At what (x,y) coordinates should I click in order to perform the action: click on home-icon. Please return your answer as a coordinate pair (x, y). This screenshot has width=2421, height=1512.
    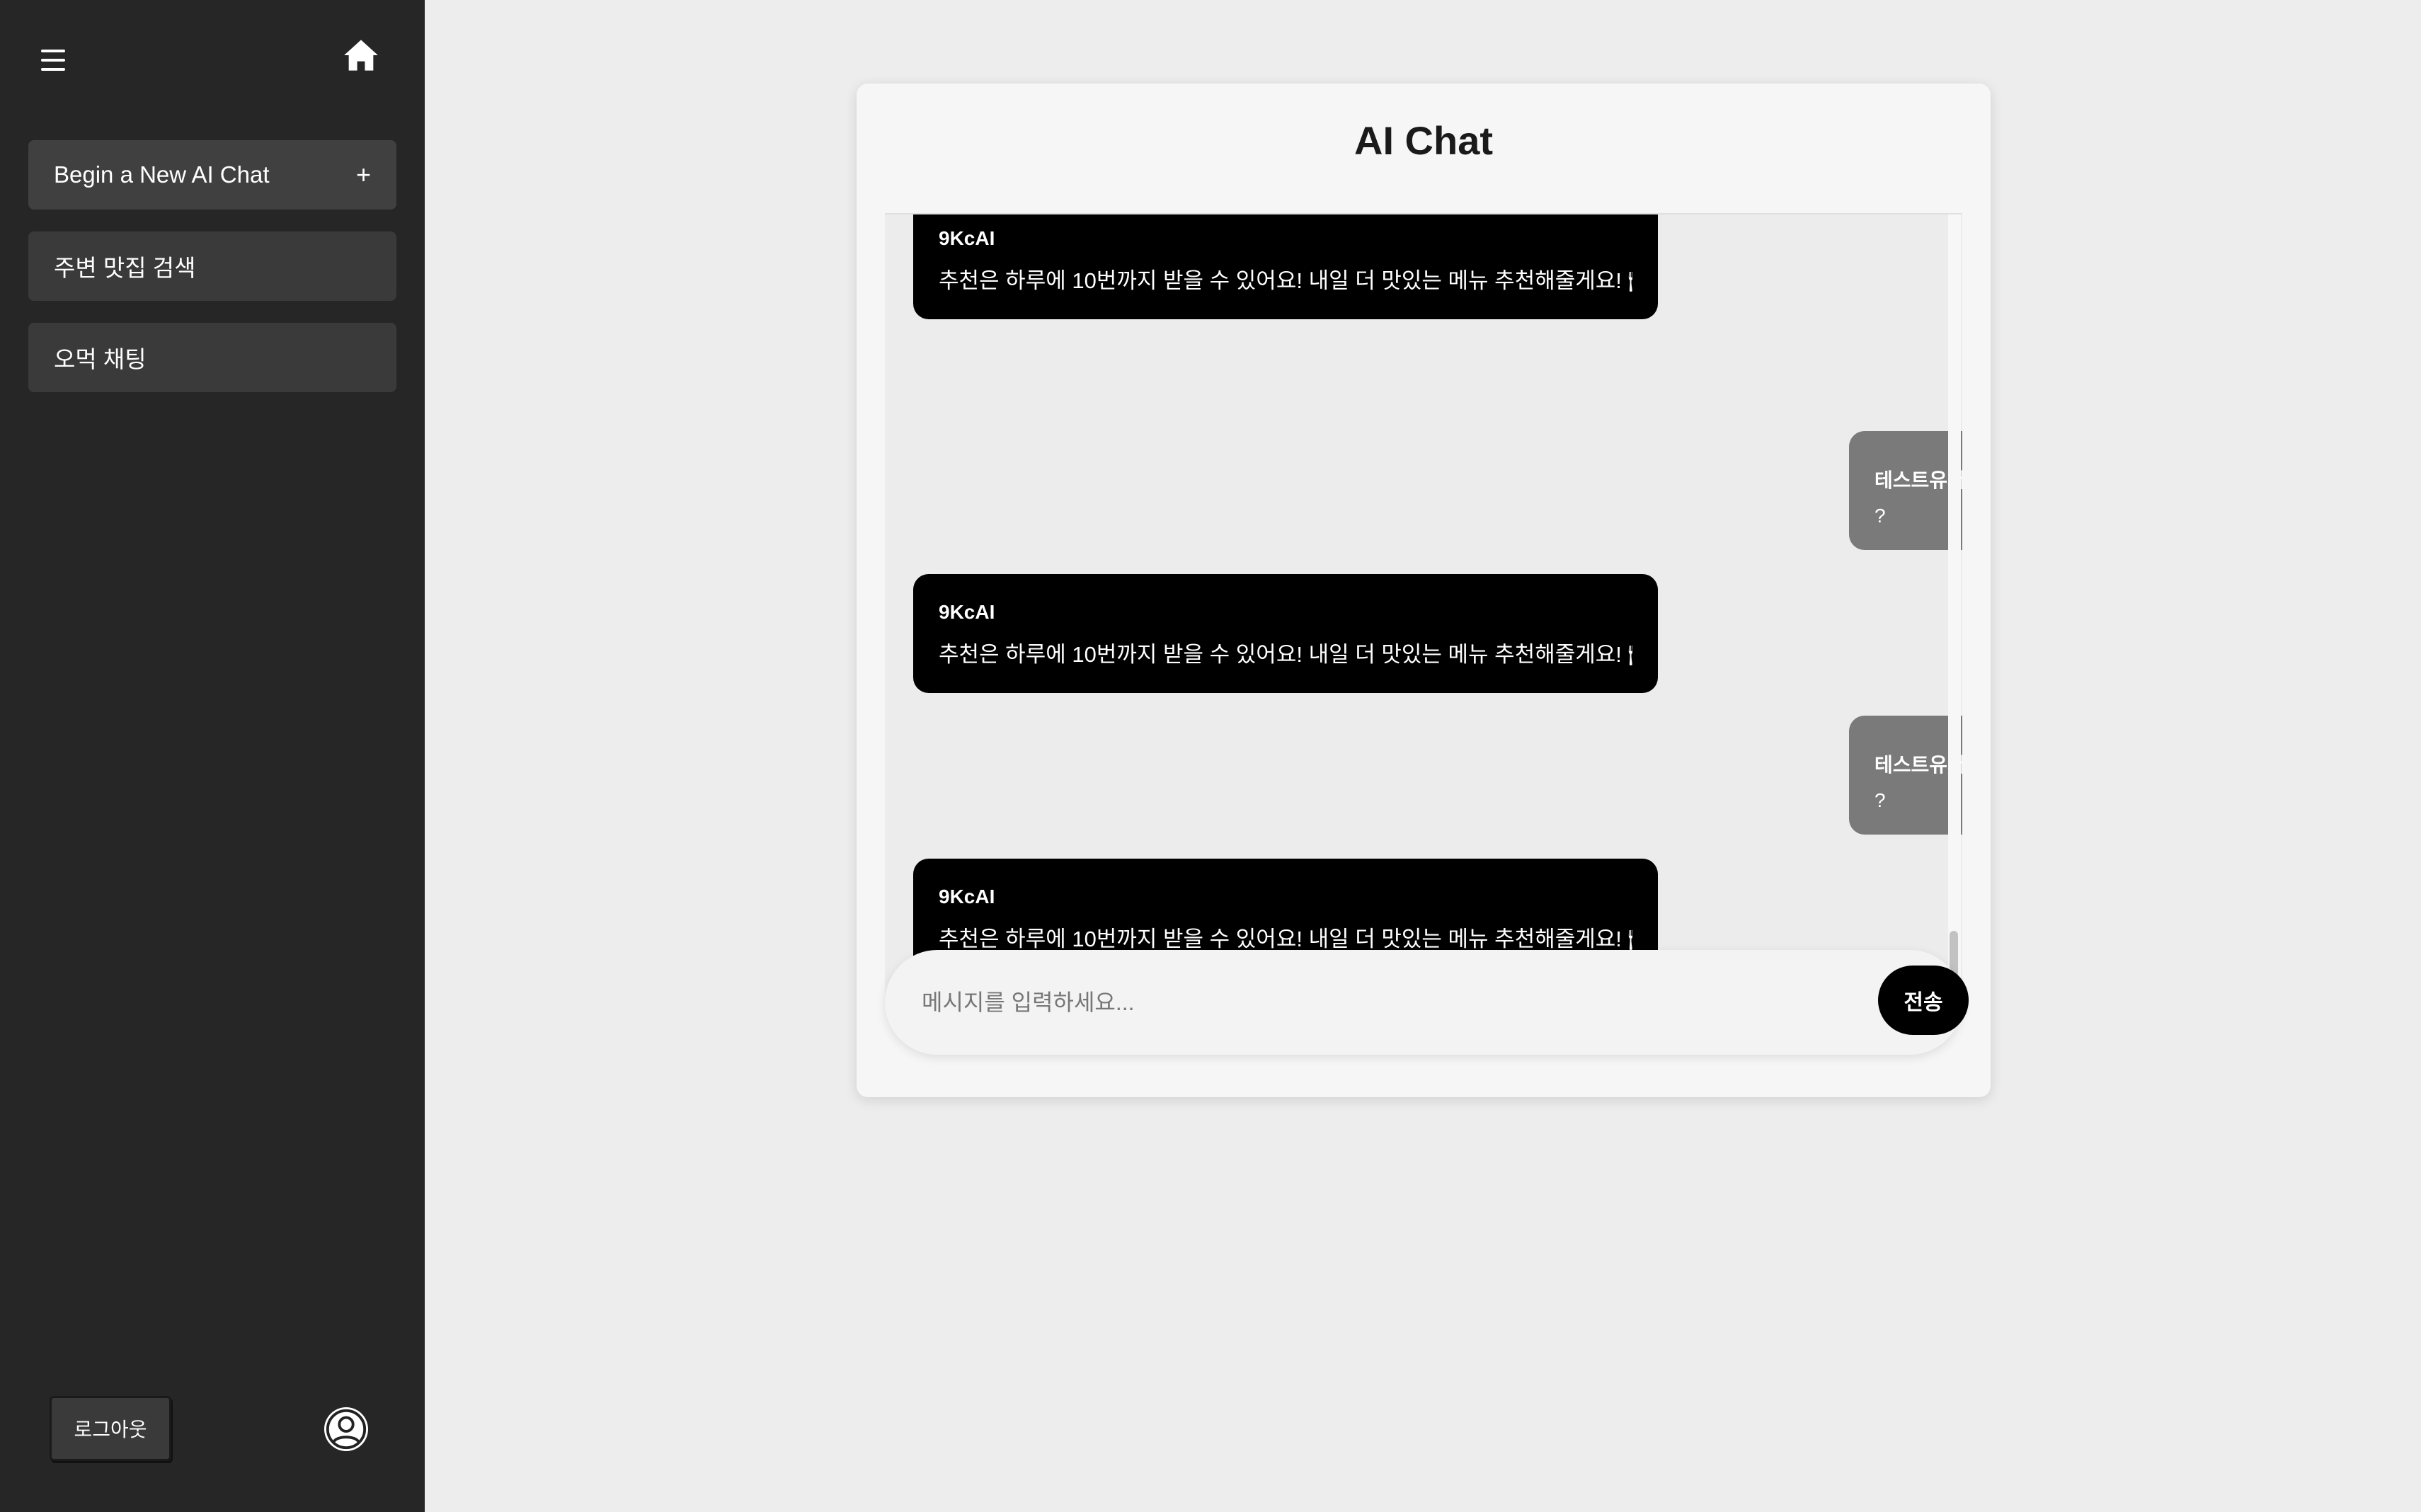
    Looking at the image, I should click on (361, 55).